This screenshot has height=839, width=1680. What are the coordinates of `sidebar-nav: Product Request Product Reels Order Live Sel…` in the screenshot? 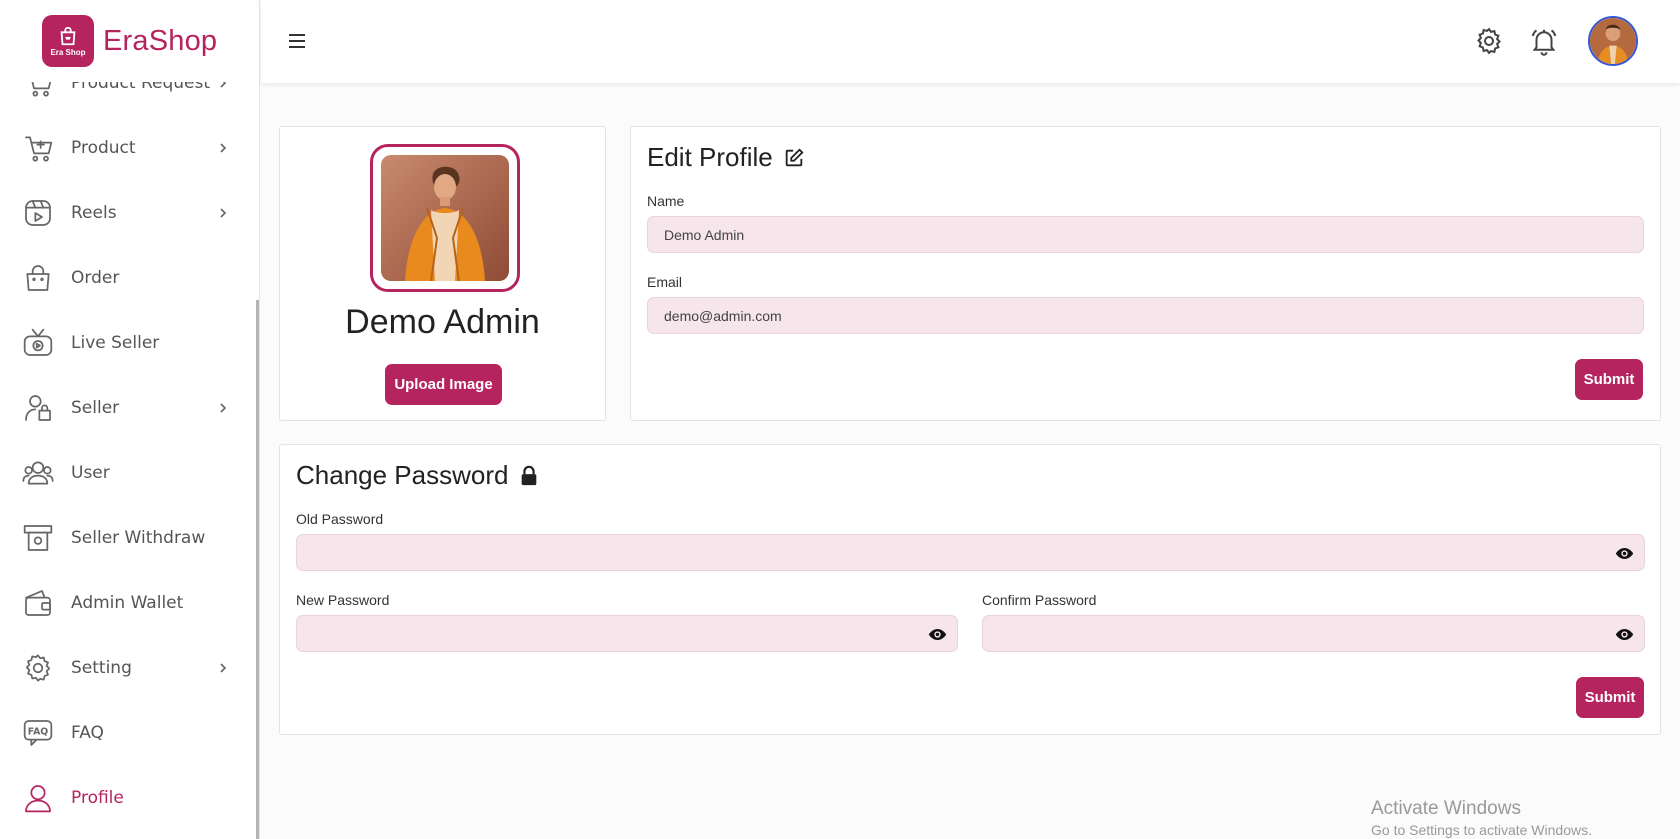 It's located at (129, 440).